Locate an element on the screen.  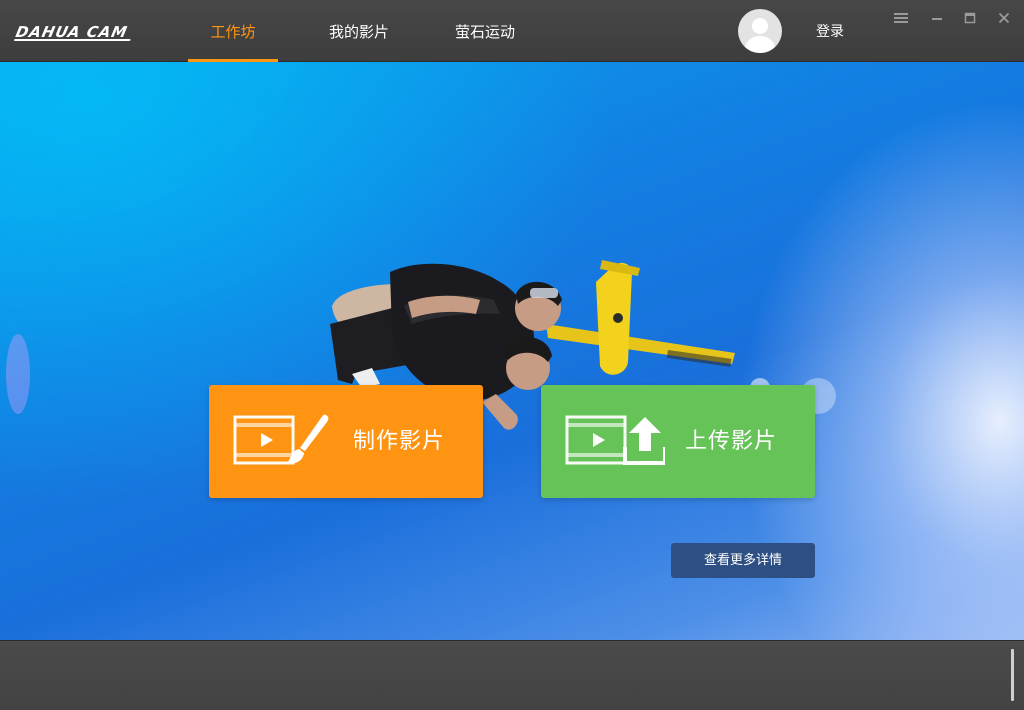
close-button is located at coordinates (1004, 18).